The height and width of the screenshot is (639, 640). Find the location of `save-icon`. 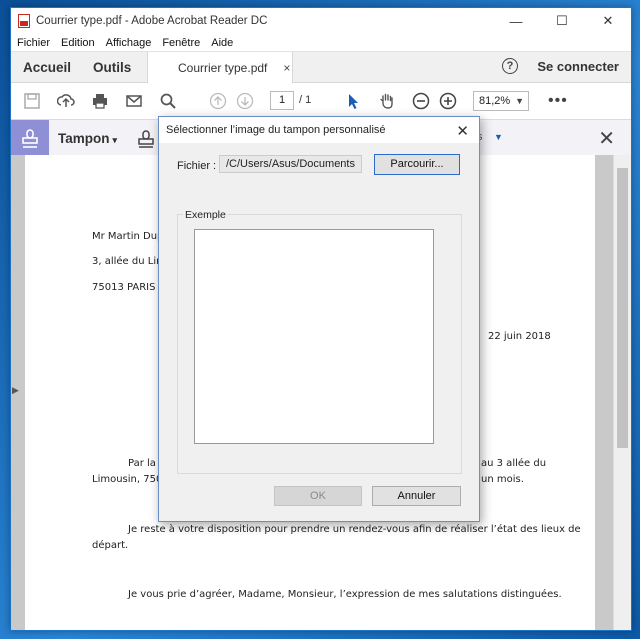

save-icon is located at coordinates (32, 101).